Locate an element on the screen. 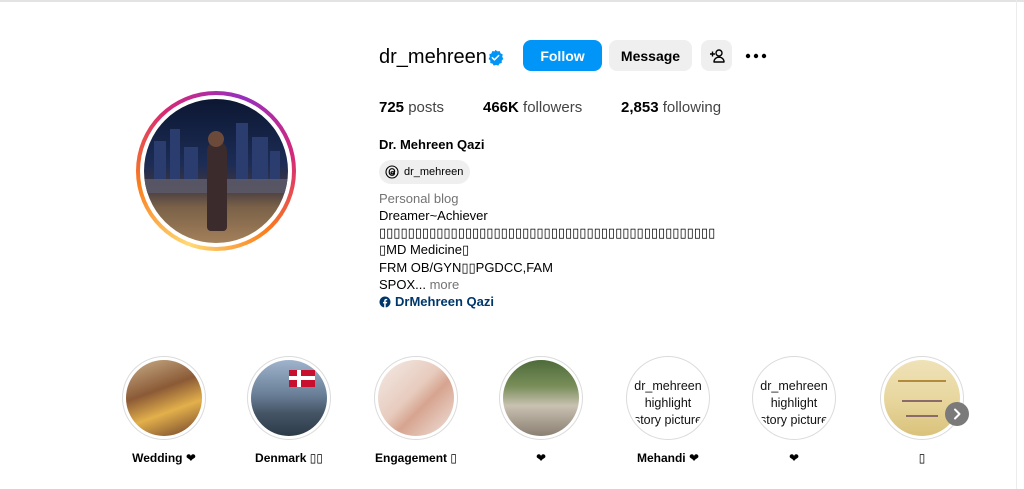  posts-count: 725 posts is located at coordinates (411, 108).